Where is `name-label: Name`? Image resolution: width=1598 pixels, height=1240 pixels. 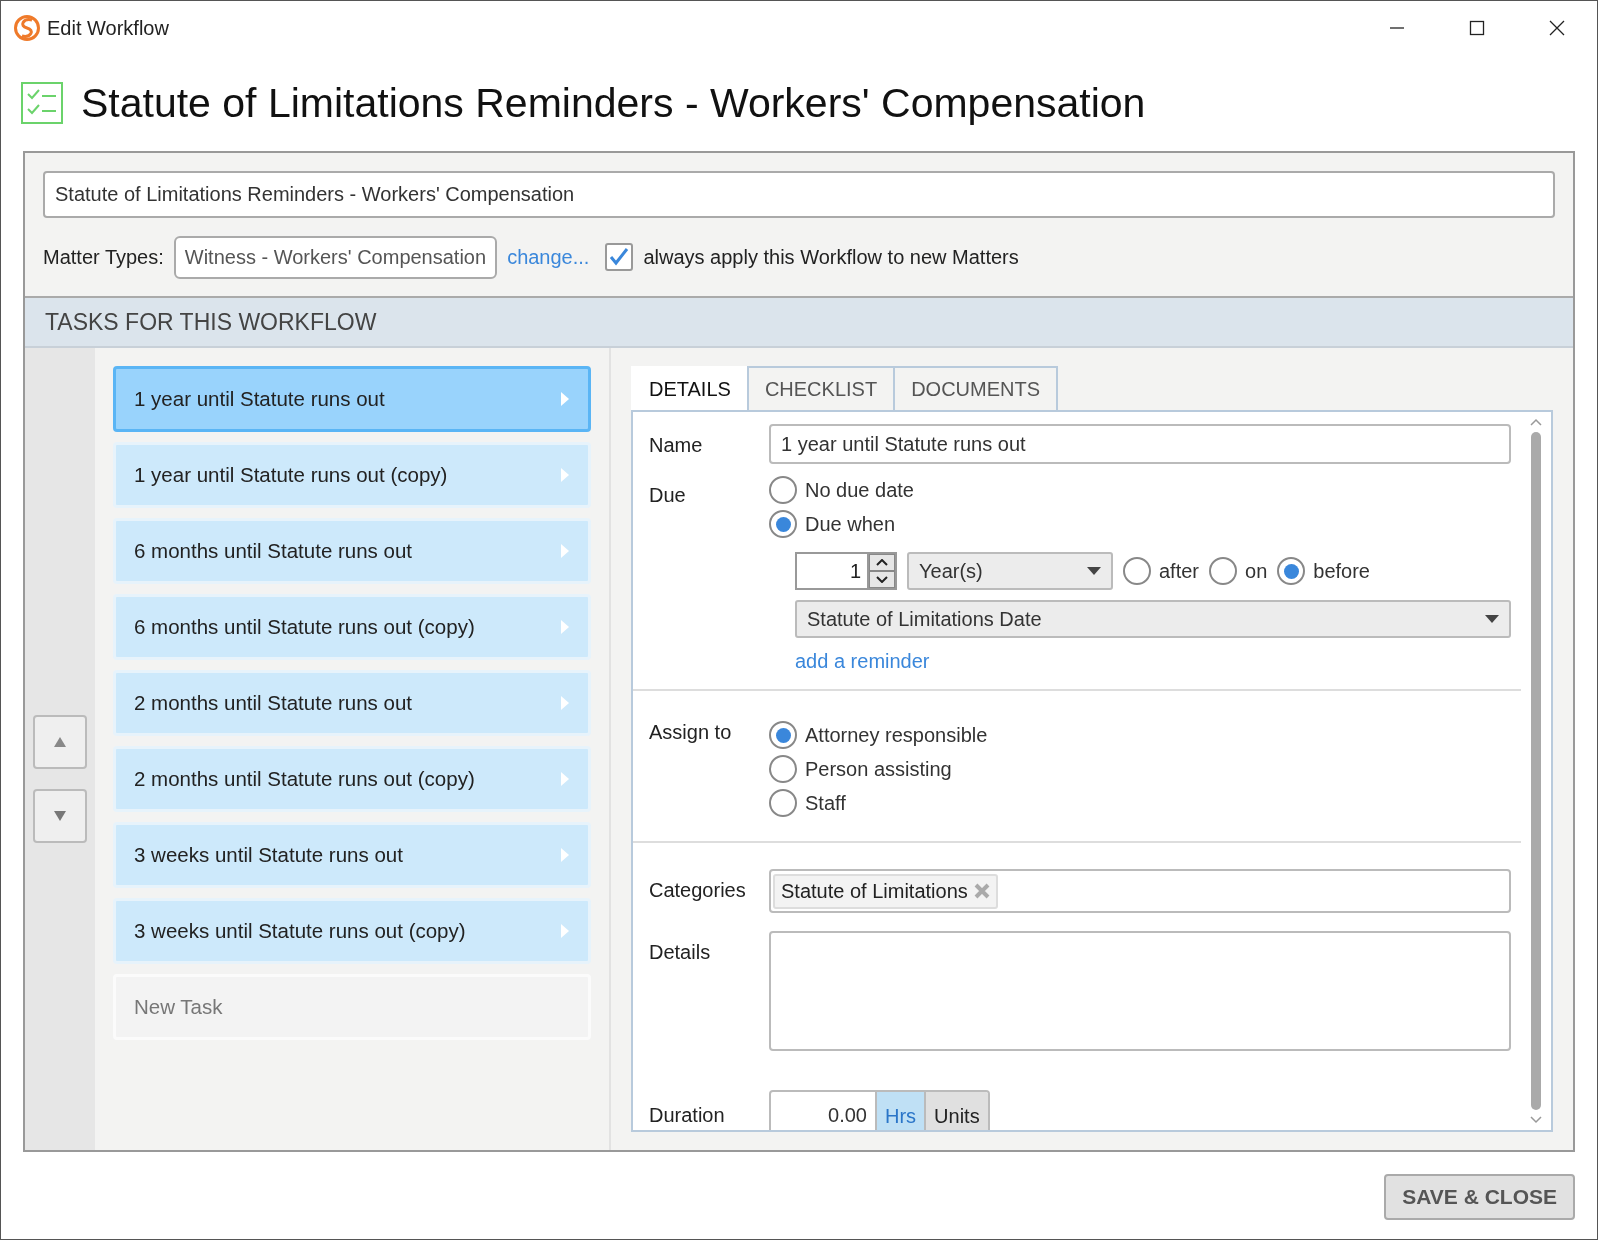
name-label: Name is located at coordinates (676, 445).